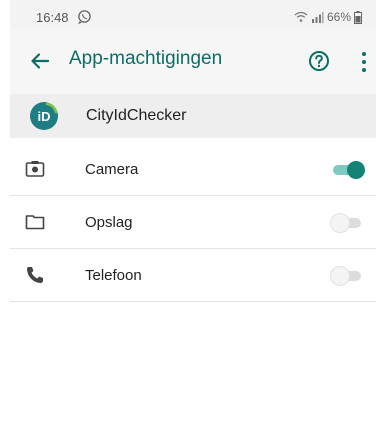 The height and width of the screenshot is (422, 382). Describe the element at coordinates (319, 61) in the screenshot. I see `help-icon` at that location.